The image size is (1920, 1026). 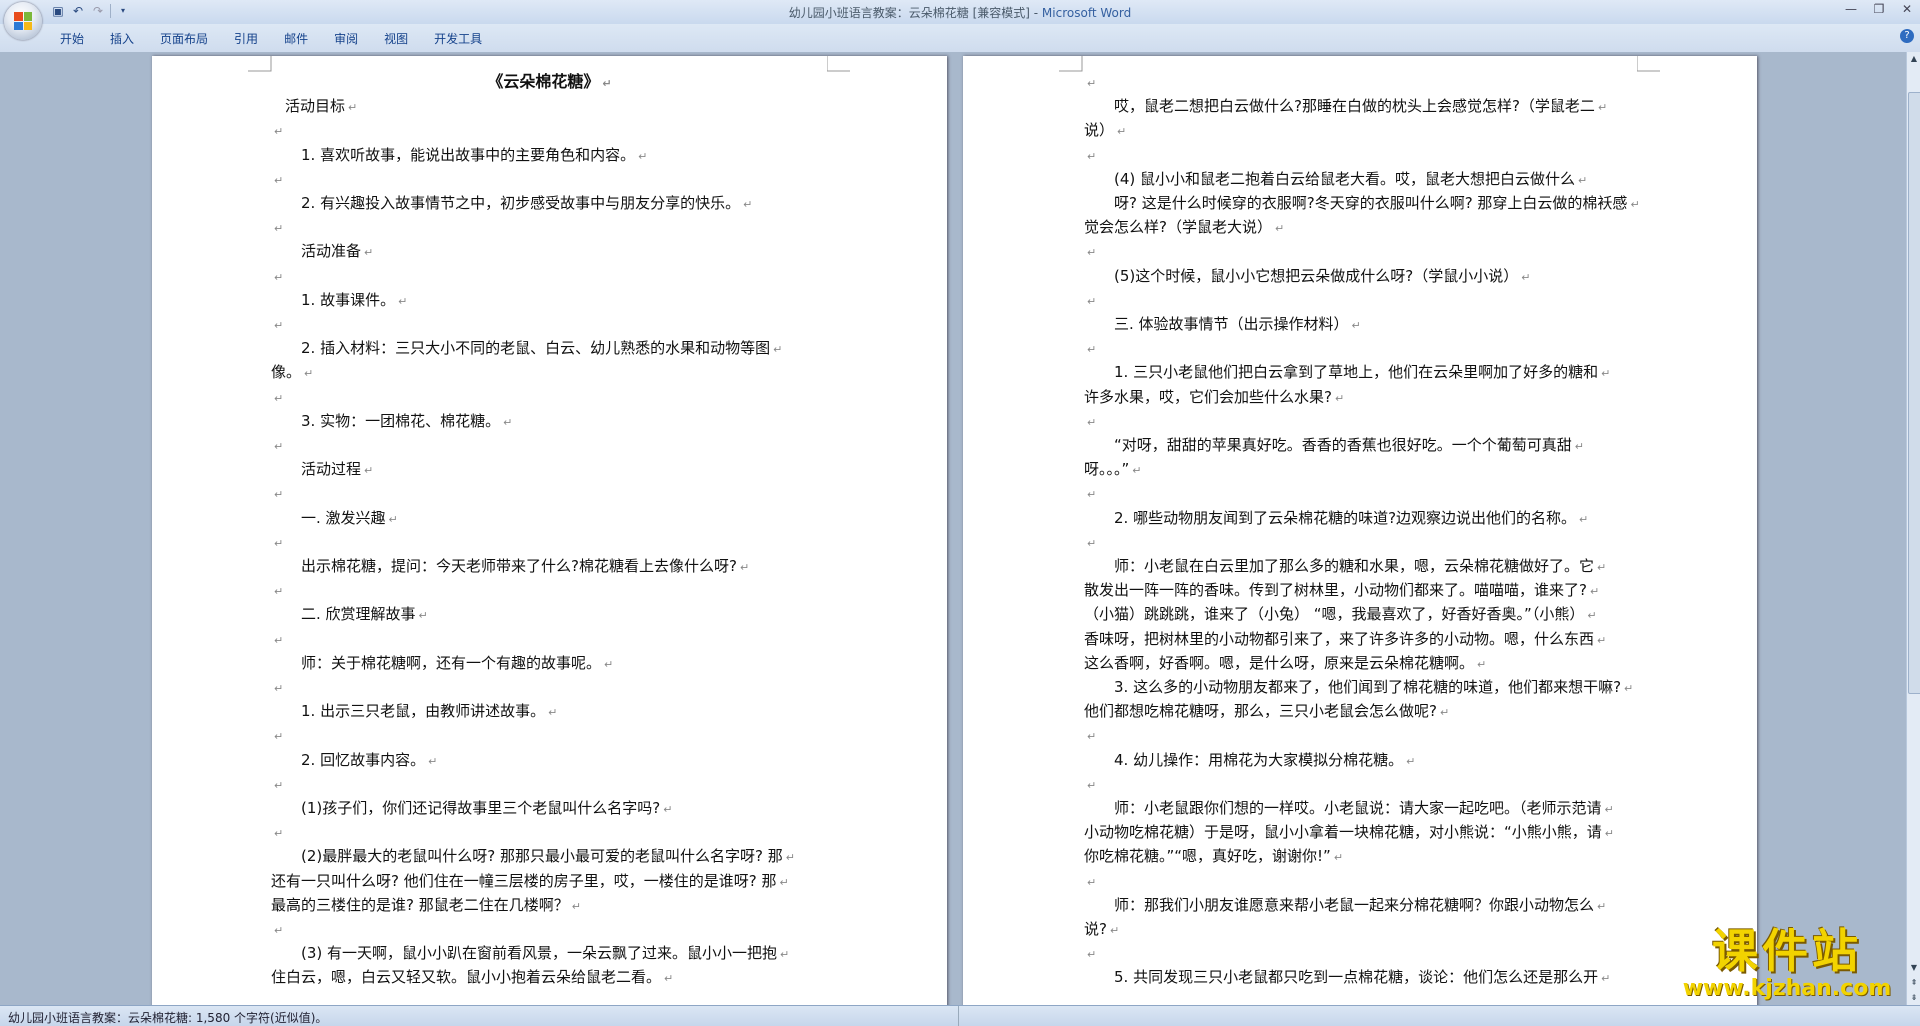 I want to click on document-line: 5. 共同发现三只小老鼠都只吃到一点棉花糖，谈论：他们怎么还是那么开 ↵, so click(x=1362, y=977).